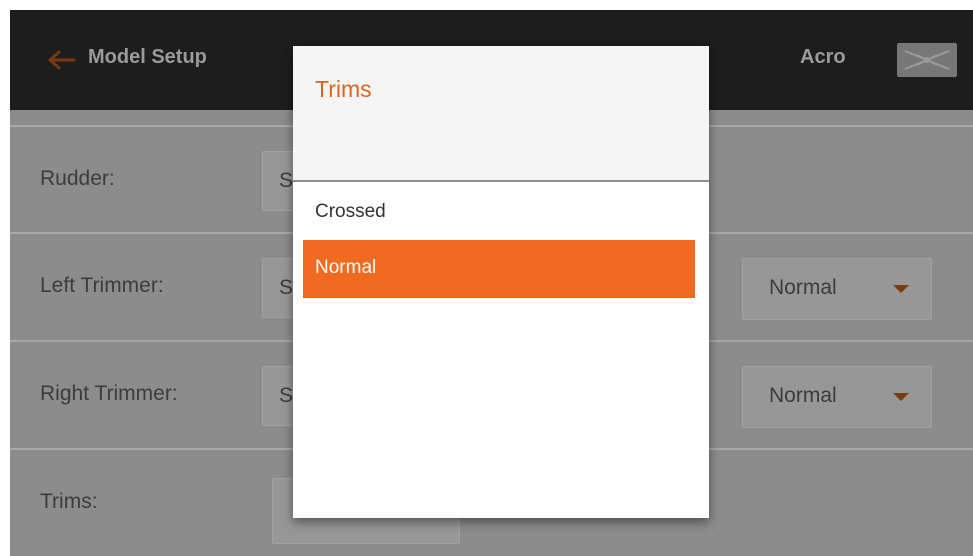 The height and width of the screenshot is (556, 973). Describe the element at coordinates (102, 285) in the screenshot. I see `row-label: Left Trimmer:` at that location.